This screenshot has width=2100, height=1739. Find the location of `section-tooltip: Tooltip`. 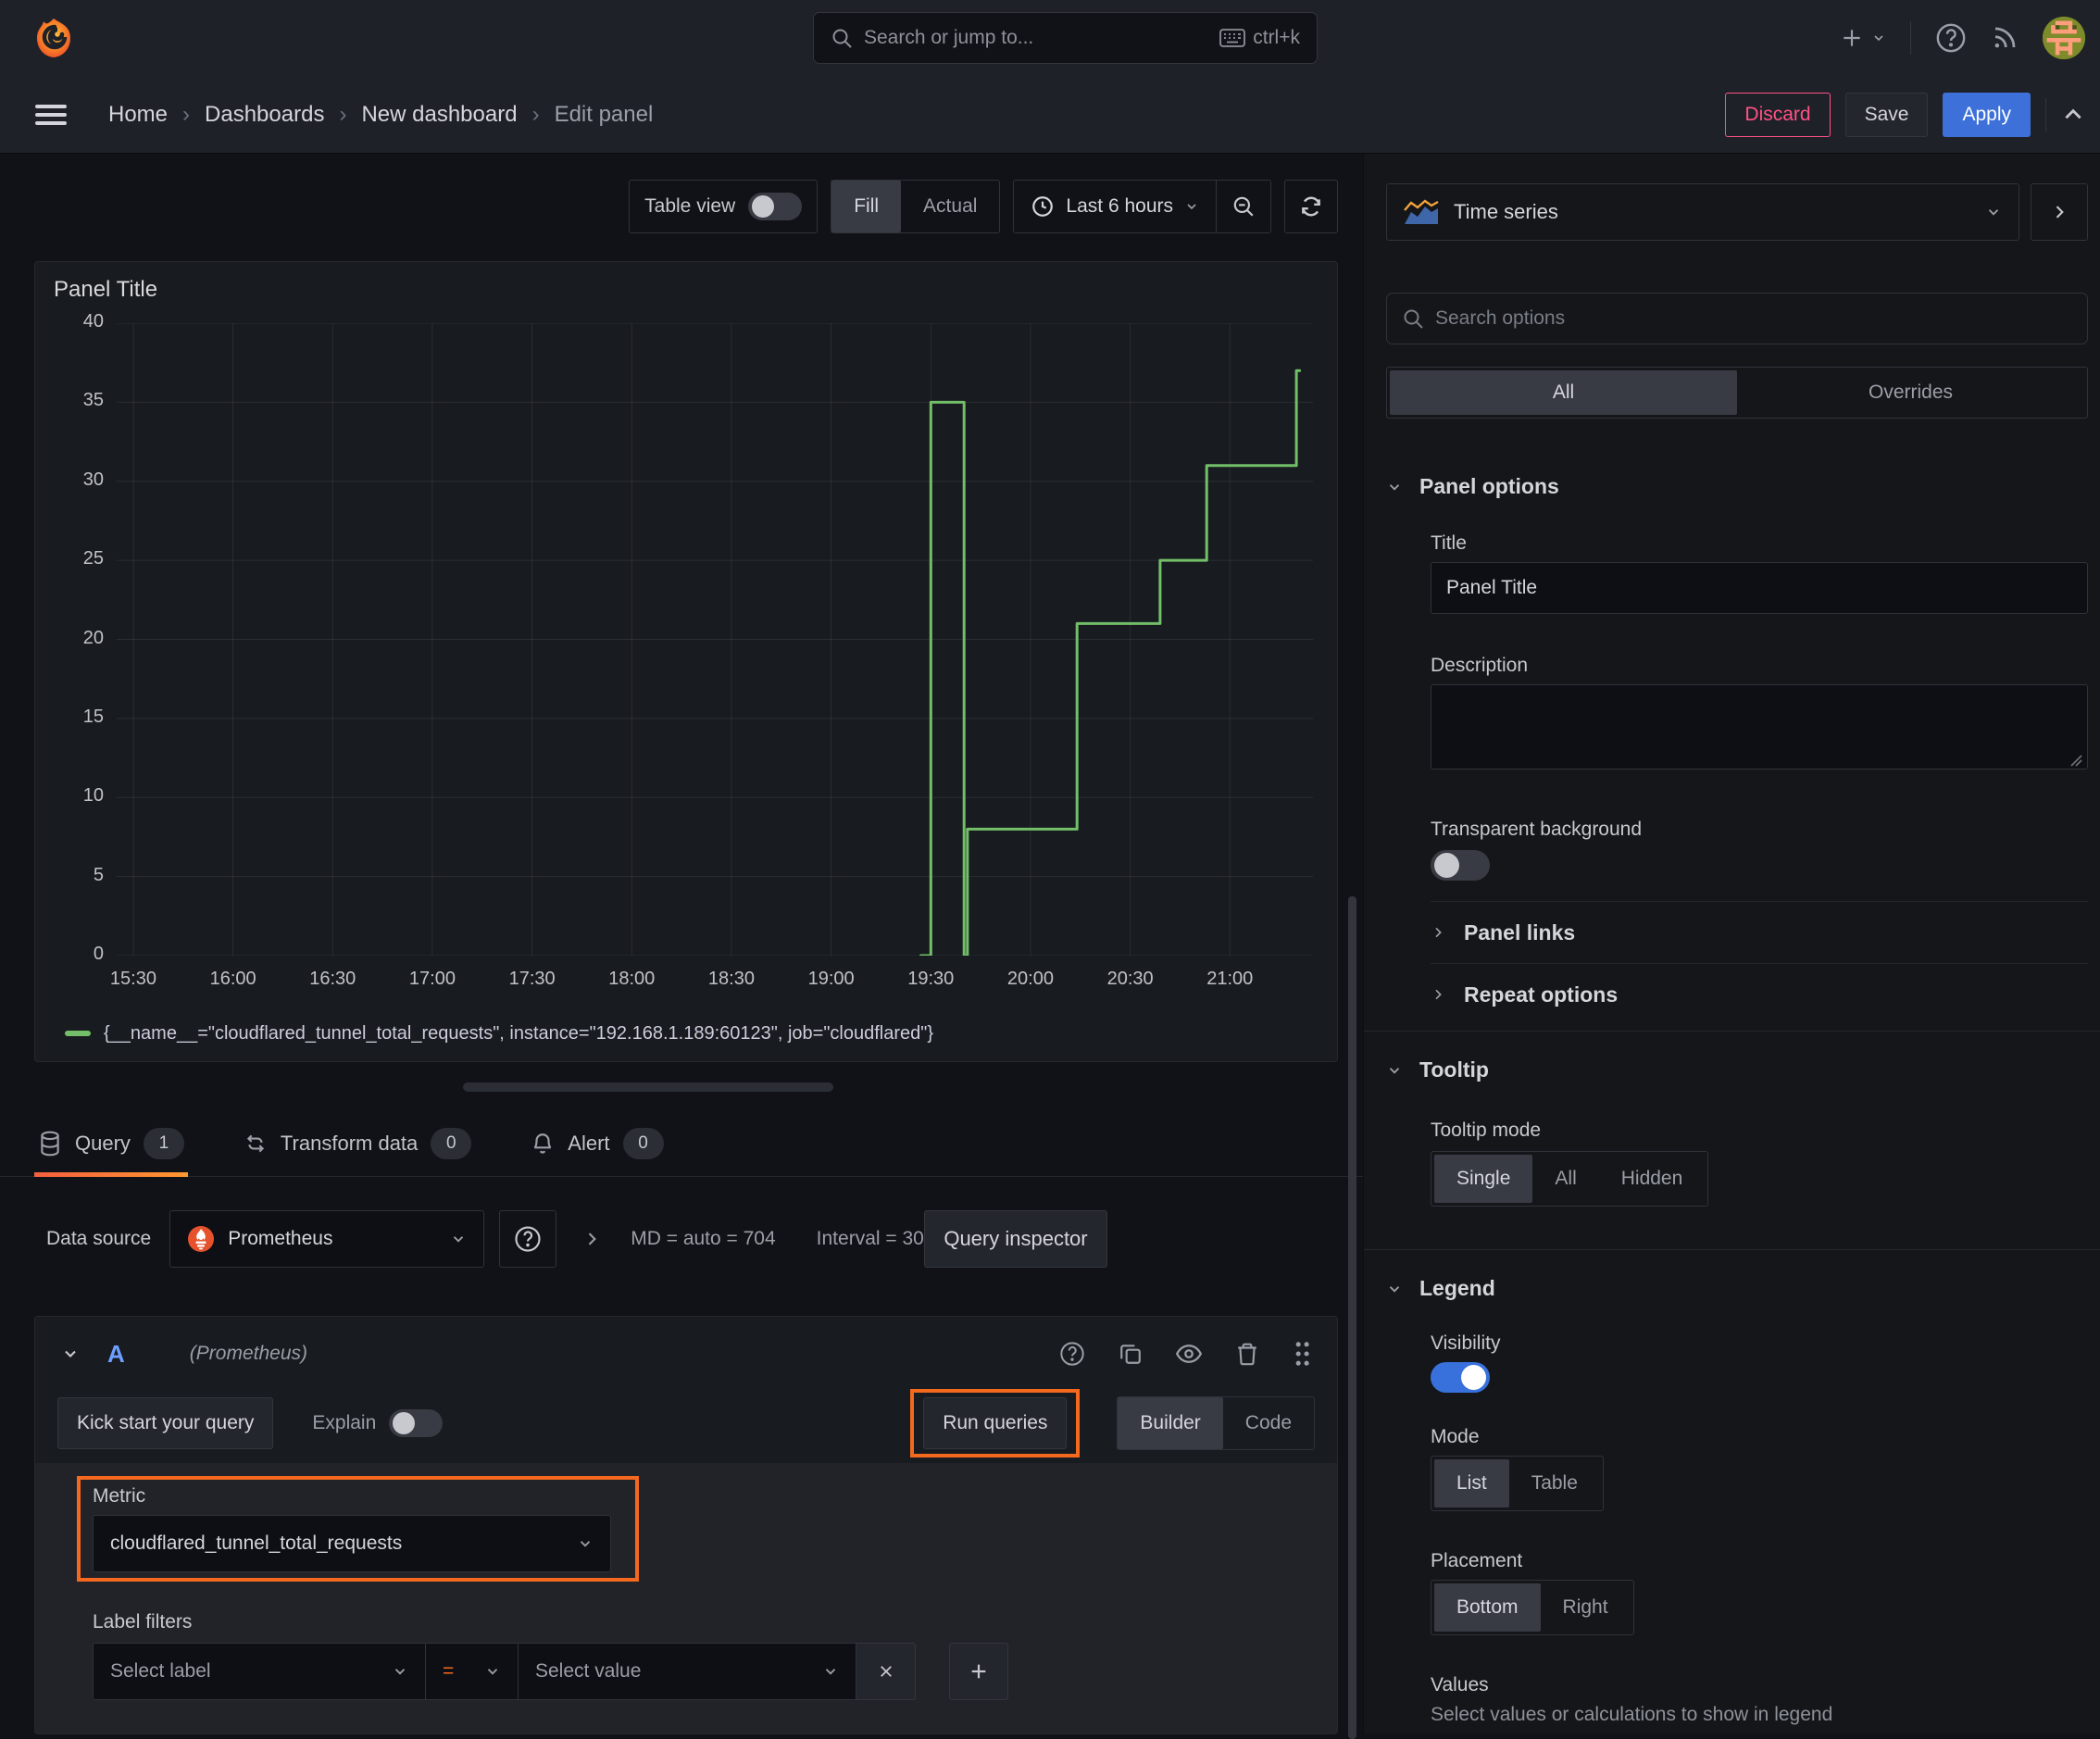

section-tooltip: Tooltip is located at coordinates (1737, 1069).